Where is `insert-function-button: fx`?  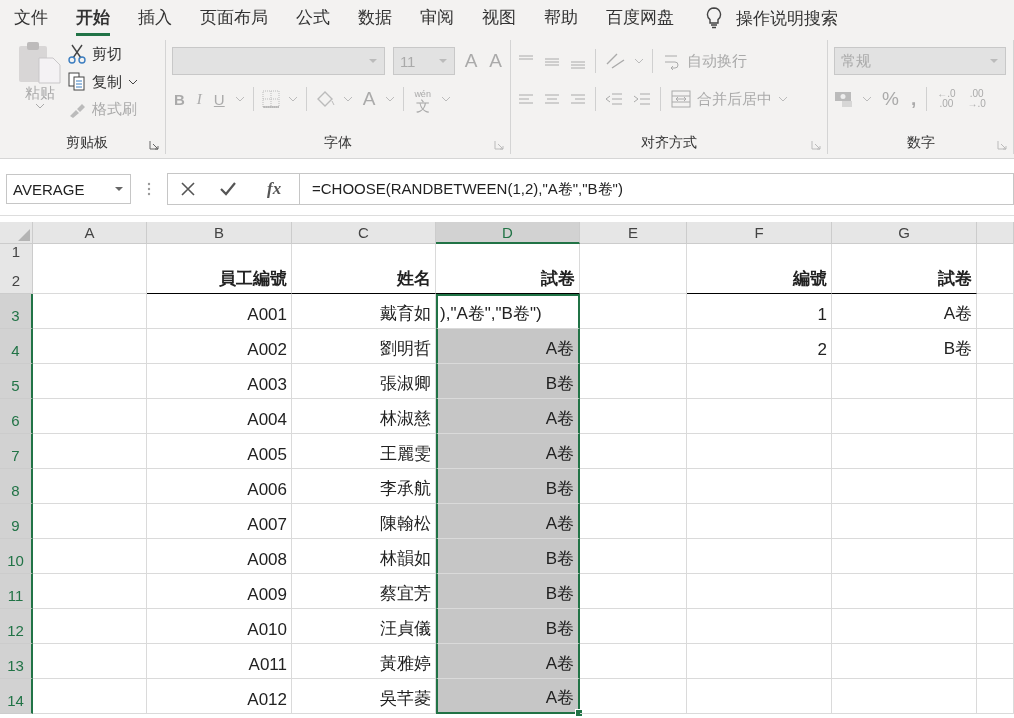
insert-function-button: fx is located at coordinates (274, 189).